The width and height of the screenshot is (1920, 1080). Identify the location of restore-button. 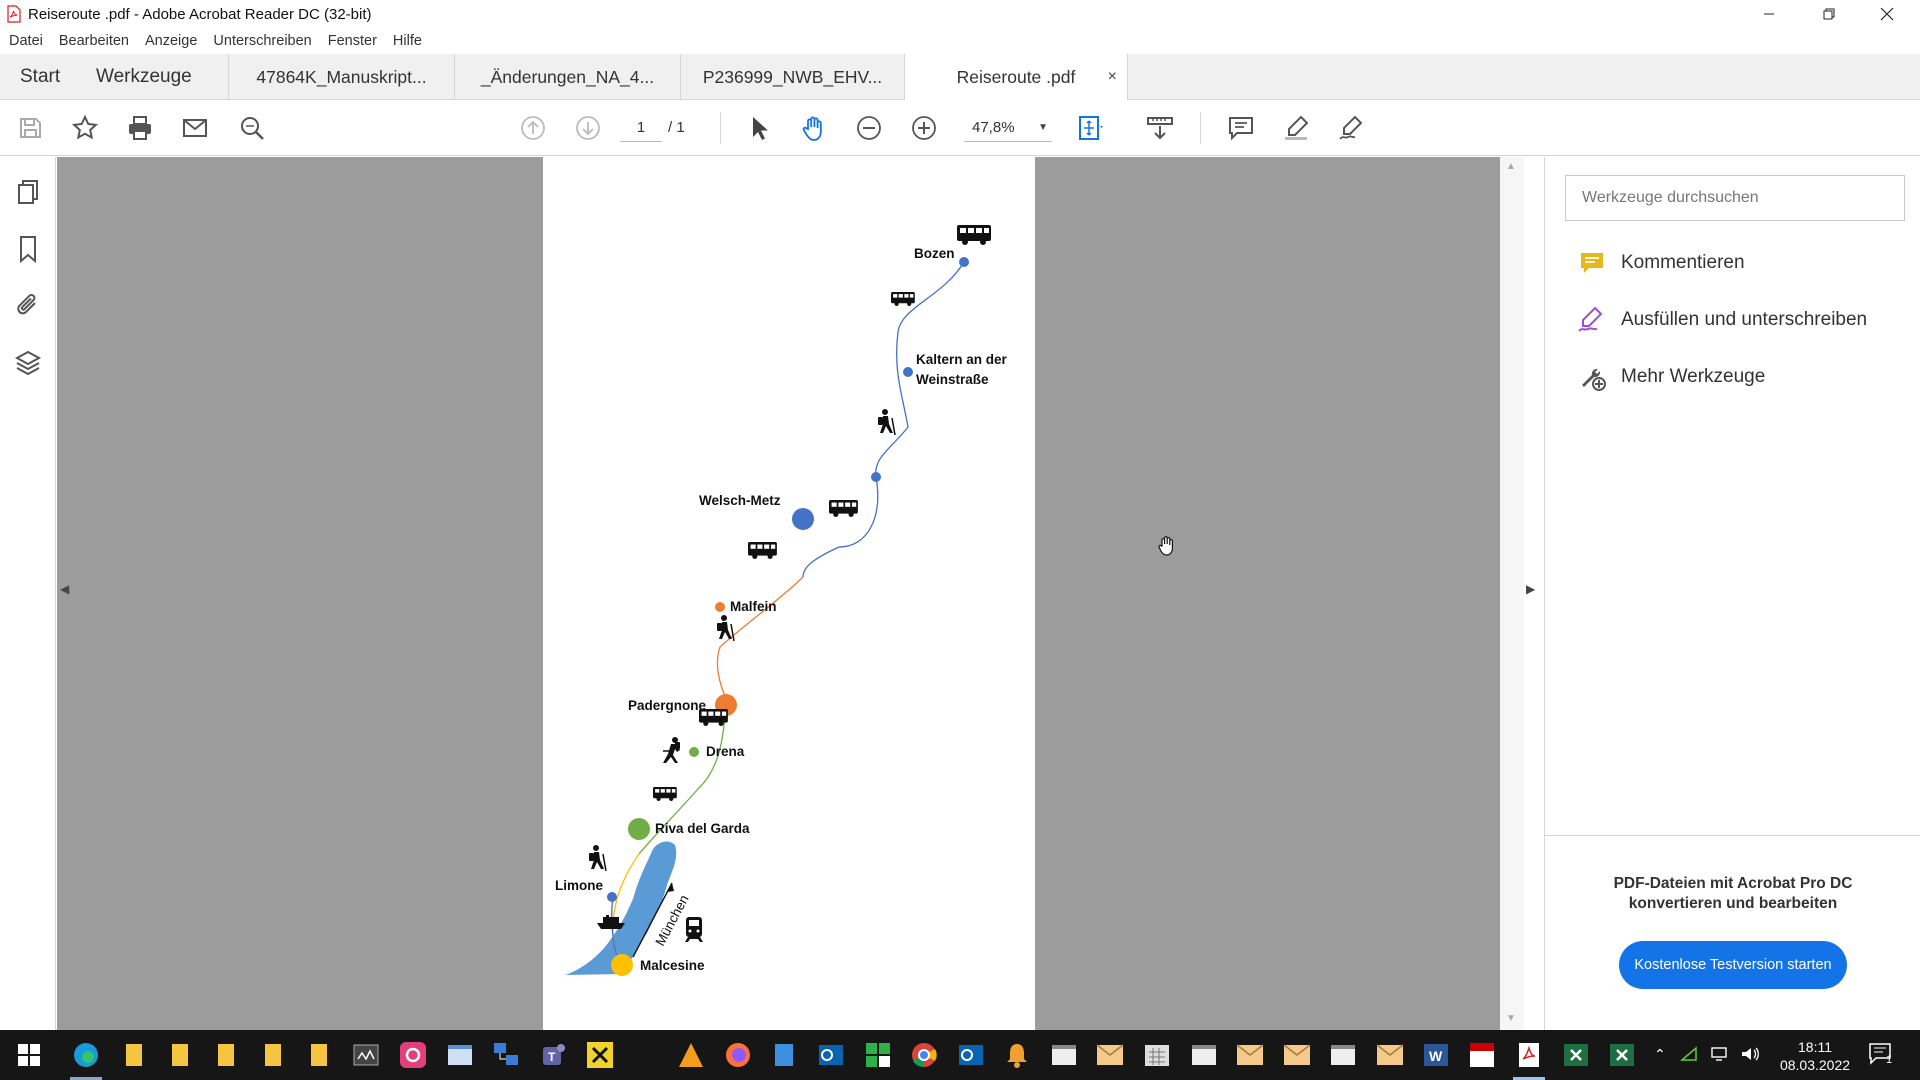
(1829, 14).